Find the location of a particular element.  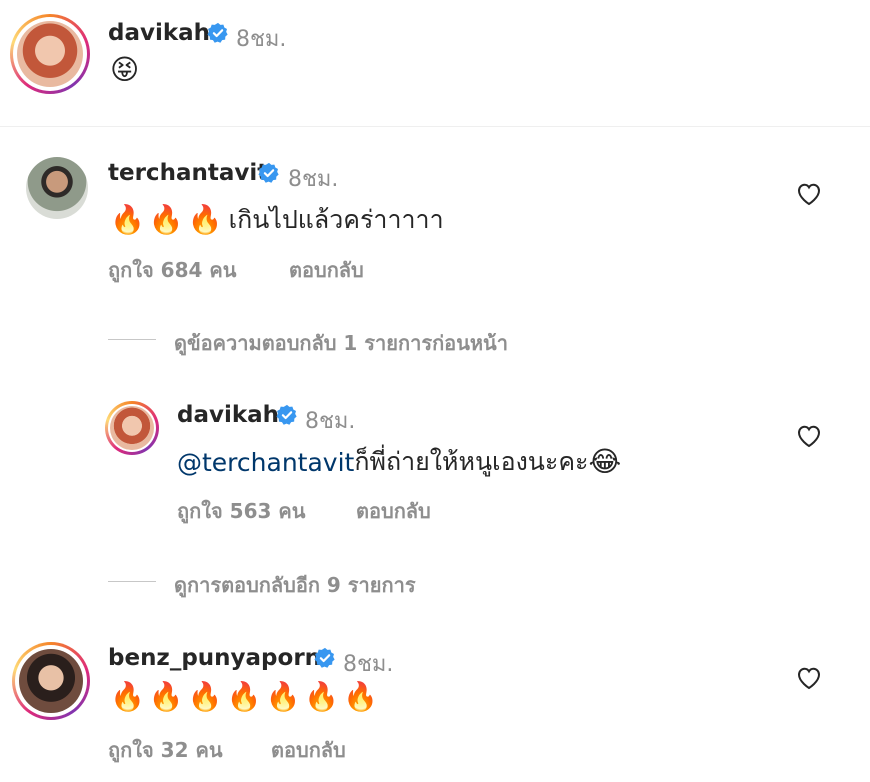

view-previous-replies-label: ดูข้อความตอบกลับ 1 รายการก่อนหน้า is located at coordinates (341, 343).